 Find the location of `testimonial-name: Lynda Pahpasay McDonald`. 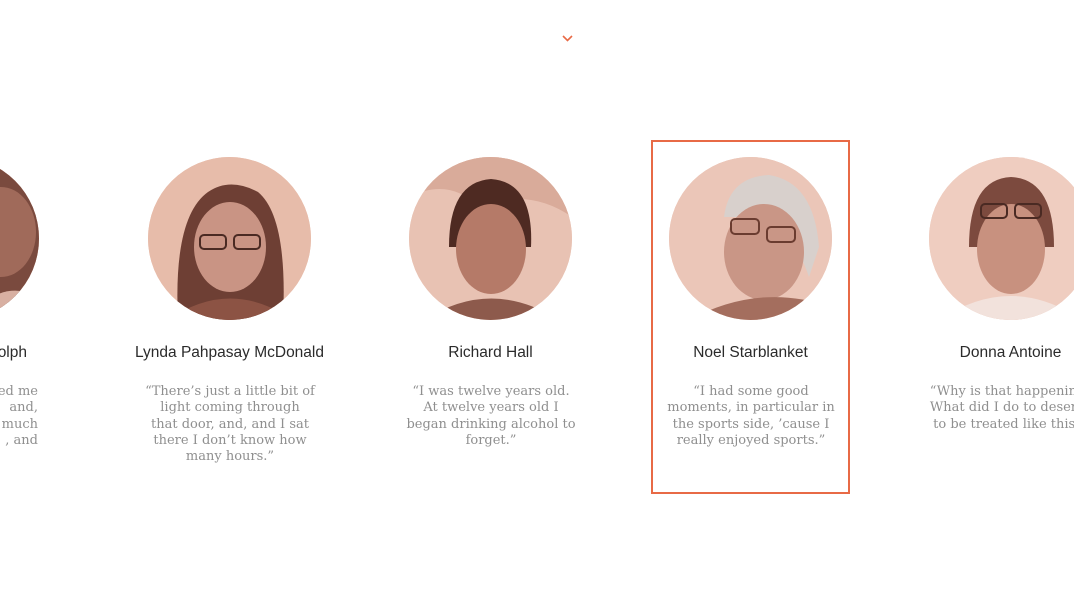

testimonial-name: Lynda Pahpasay McDonald is located at coordinates (229, 352).